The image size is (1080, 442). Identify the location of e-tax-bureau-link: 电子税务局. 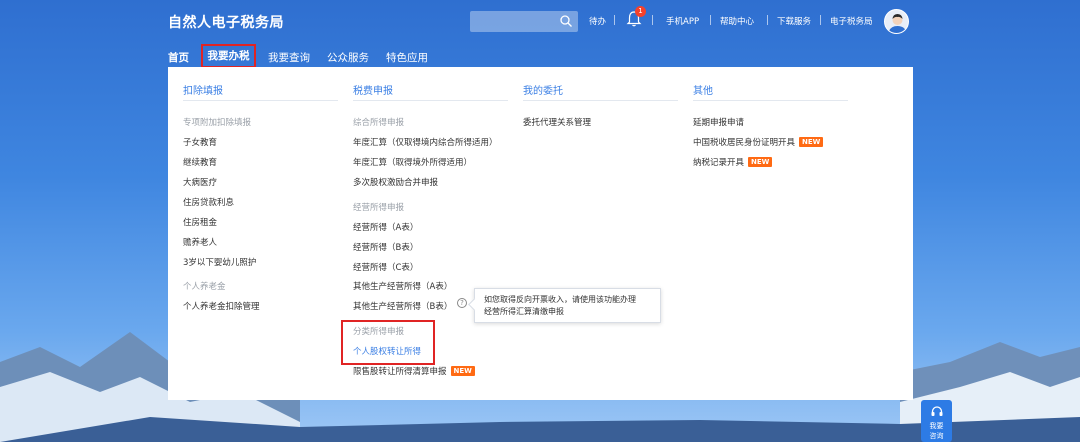
(851, 21).